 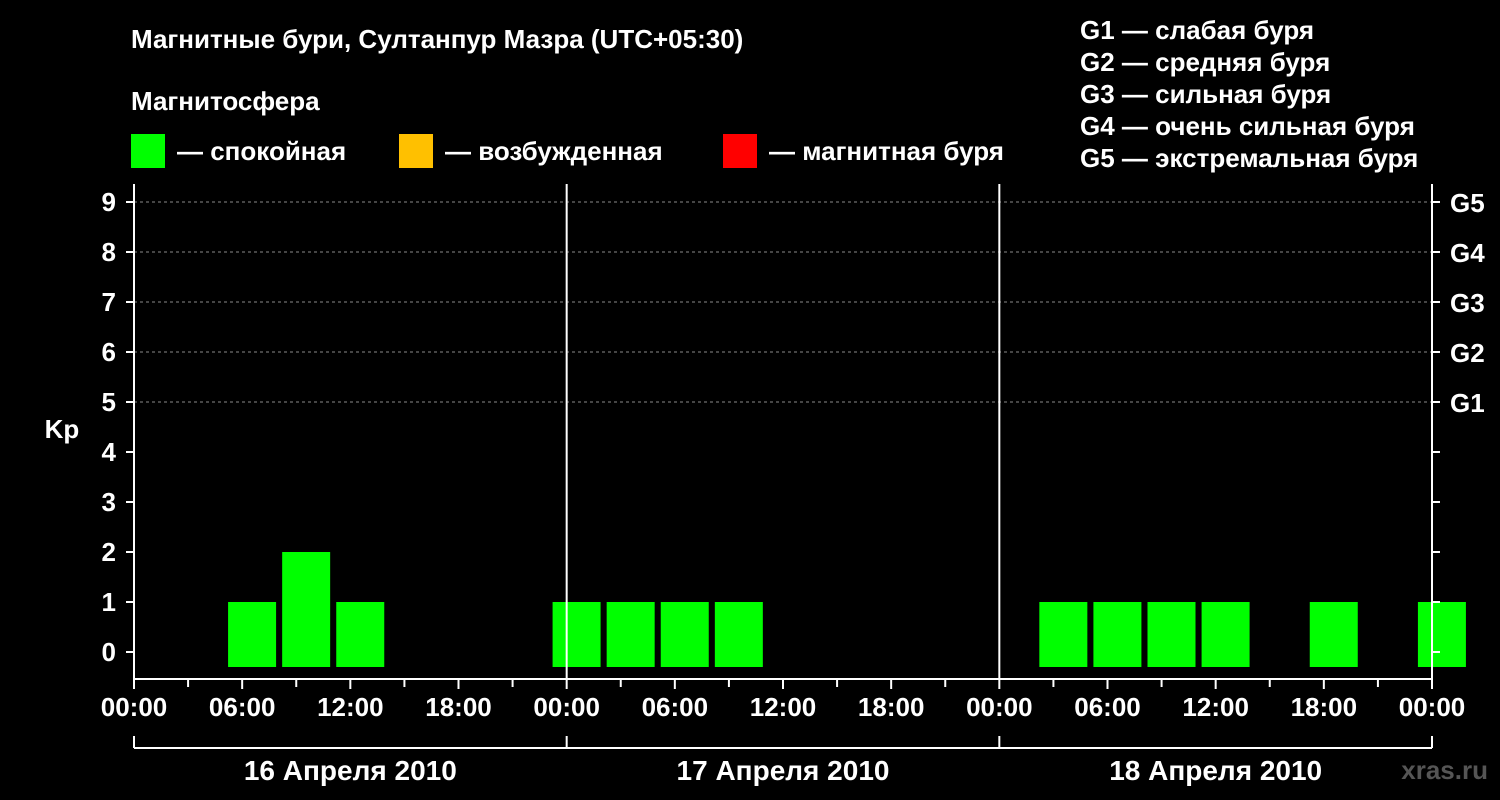 I want to click on day-label: 16 Апреля 2010, so click(x=350, y=770).